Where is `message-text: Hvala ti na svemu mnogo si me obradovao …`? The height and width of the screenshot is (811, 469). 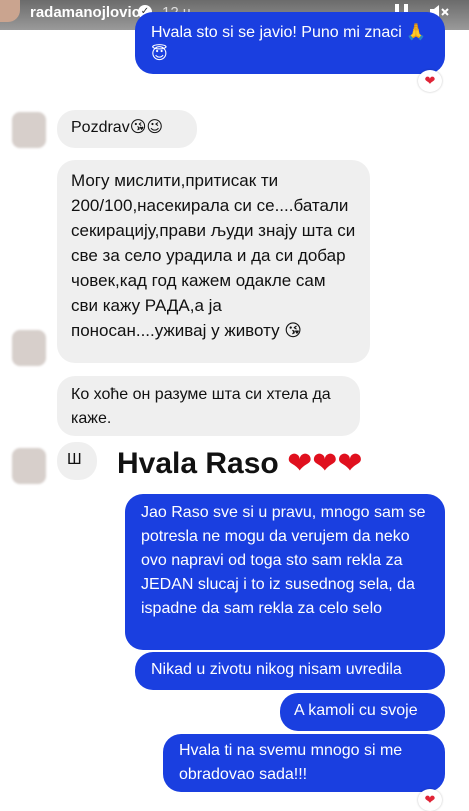 message-text: Hvala ti na svemu mnogo si me obradovao … is located at coordinates (291, 762).